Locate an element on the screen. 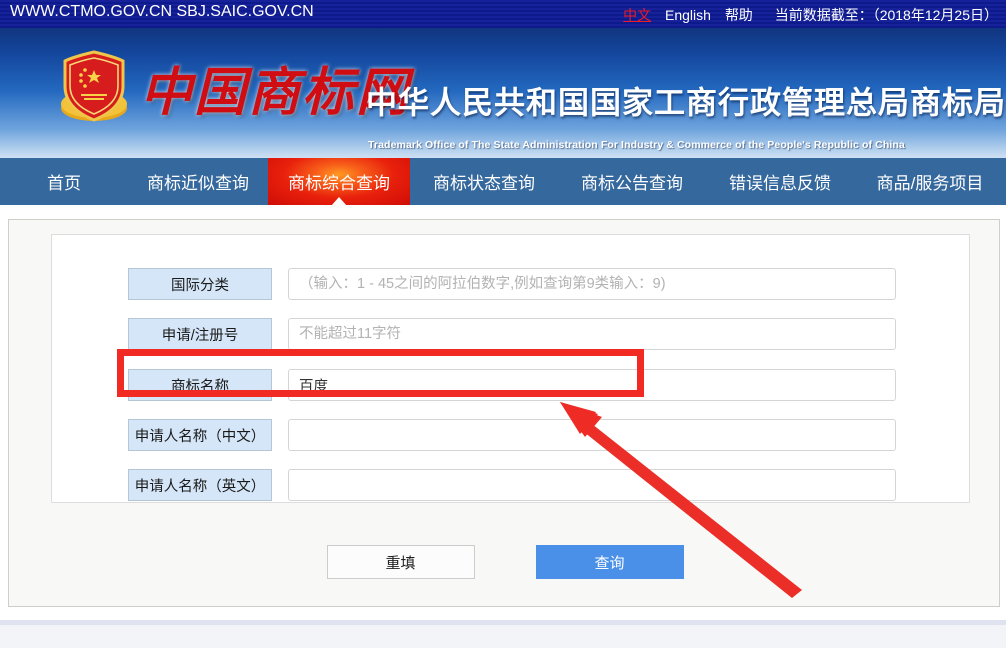 The image size is (1006, 648). nav-item-6: 商品/服务项目 is located at coordinates (930, 181).